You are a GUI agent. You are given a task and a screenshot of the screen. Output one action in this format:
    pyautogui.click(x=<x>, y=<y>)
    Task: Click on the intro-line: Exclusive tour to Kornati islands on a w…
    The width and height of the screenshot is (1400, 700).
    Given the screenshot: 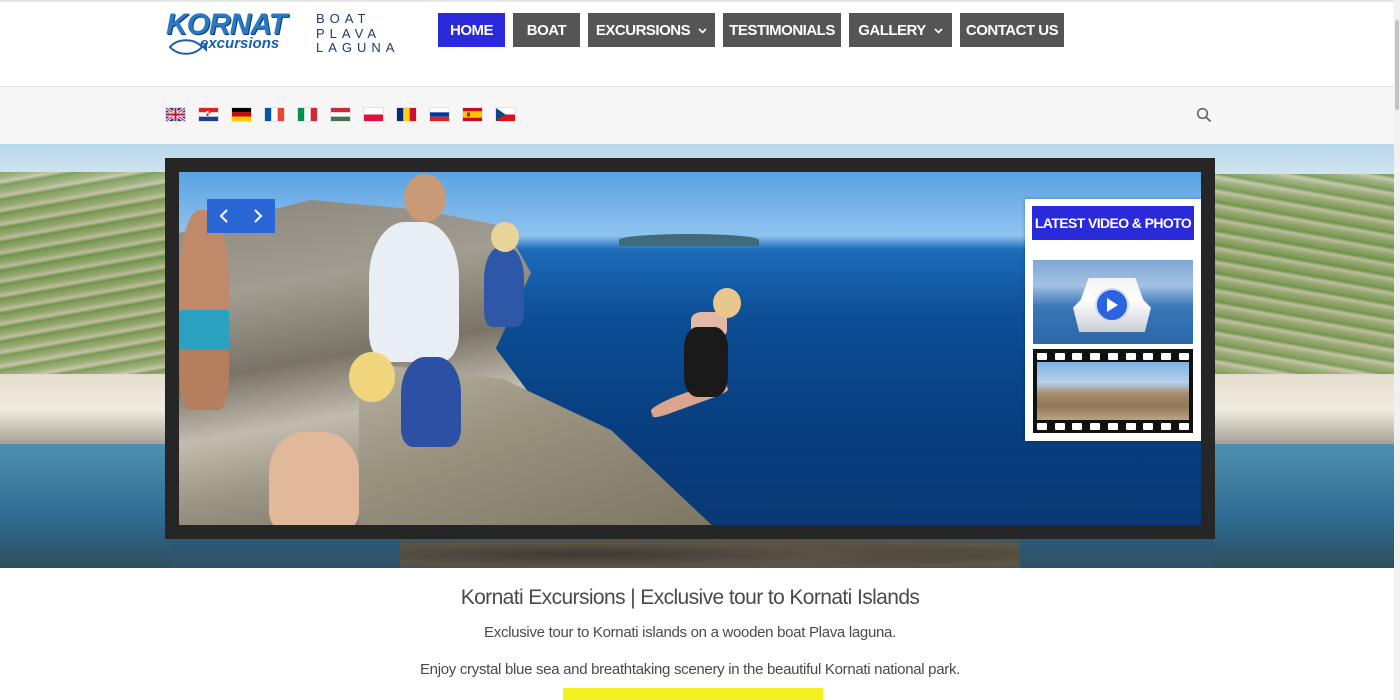 What is the action you would take?
    pyautogui.click(x=690, y=632)
    